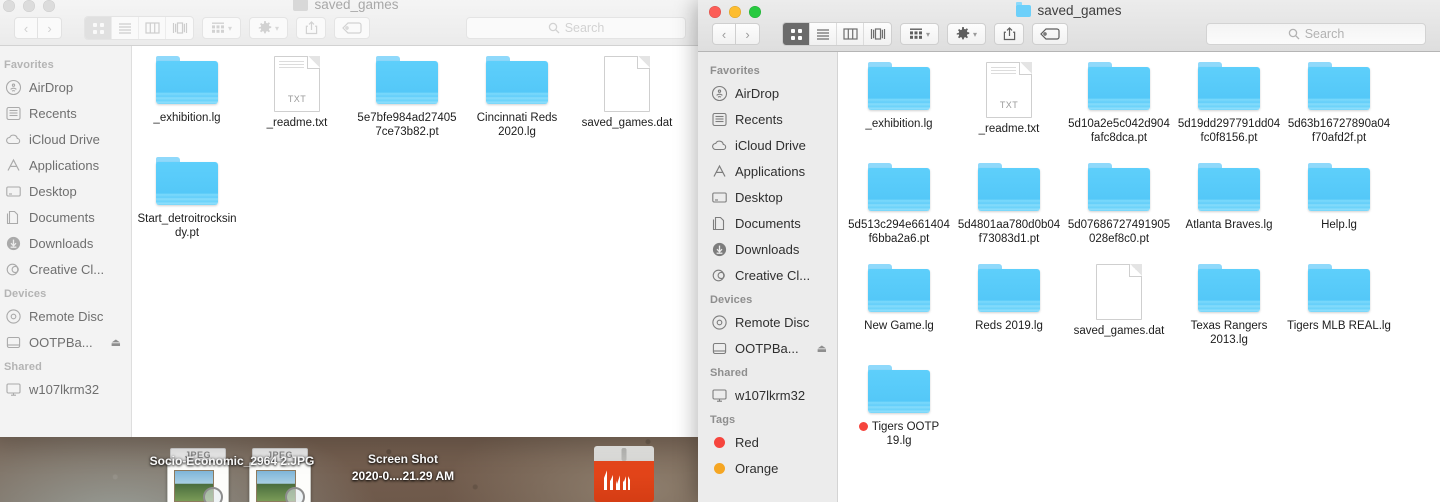 The height and width of the screenshot is (502, 1440). Describe the element at coordinates (767, 442) in the screenshot. I see `sidebar-item-tag-red: Red` at that location.